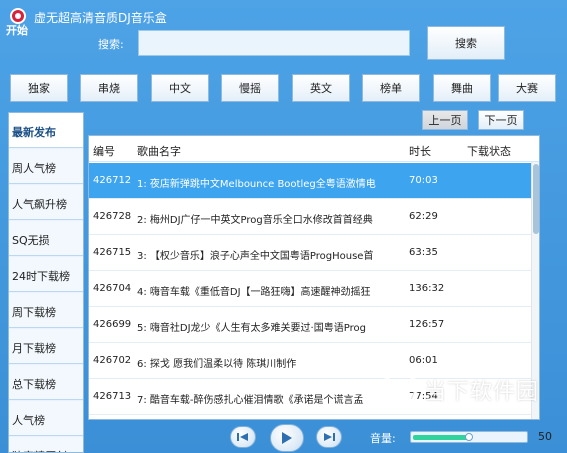  I want to click on sidebar-item-rising: 人气飙升榜, so click(46, 202).